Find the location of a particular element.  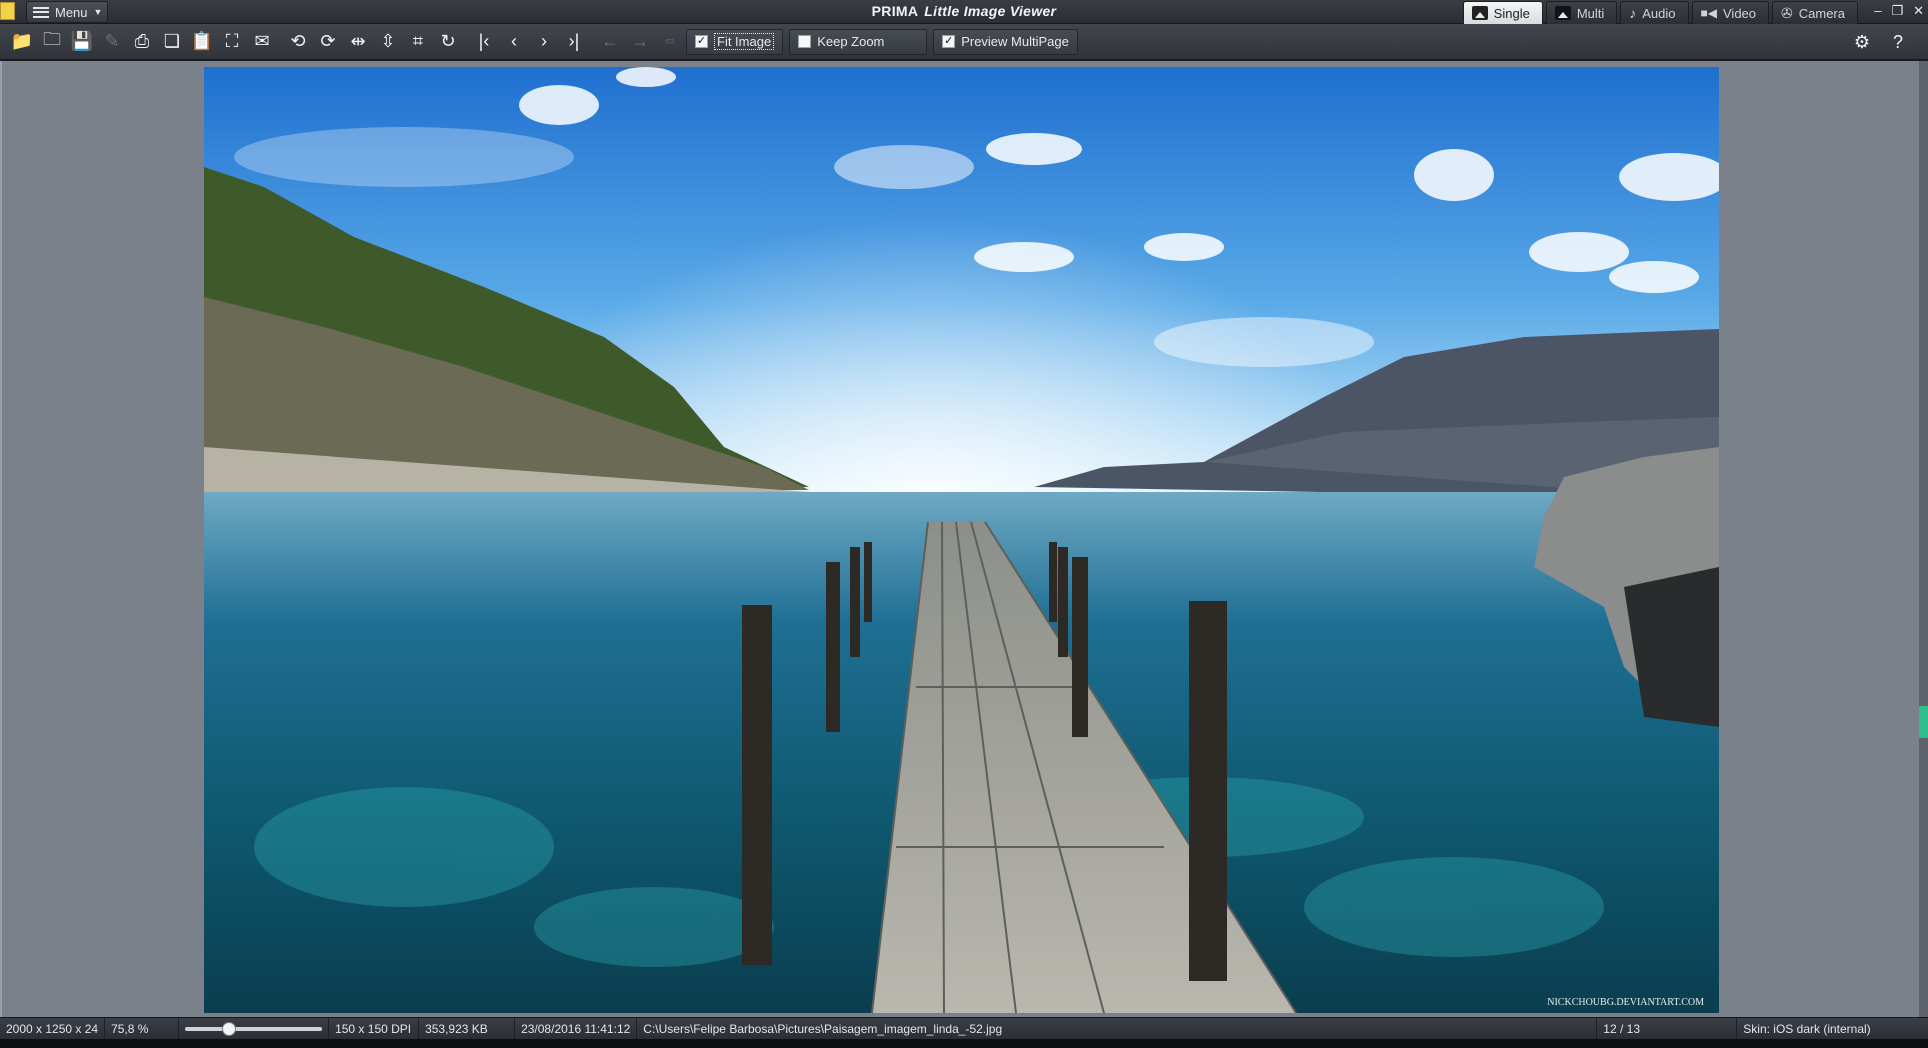

fit-image-label: Fit Image is located at coordinates (744, 41).